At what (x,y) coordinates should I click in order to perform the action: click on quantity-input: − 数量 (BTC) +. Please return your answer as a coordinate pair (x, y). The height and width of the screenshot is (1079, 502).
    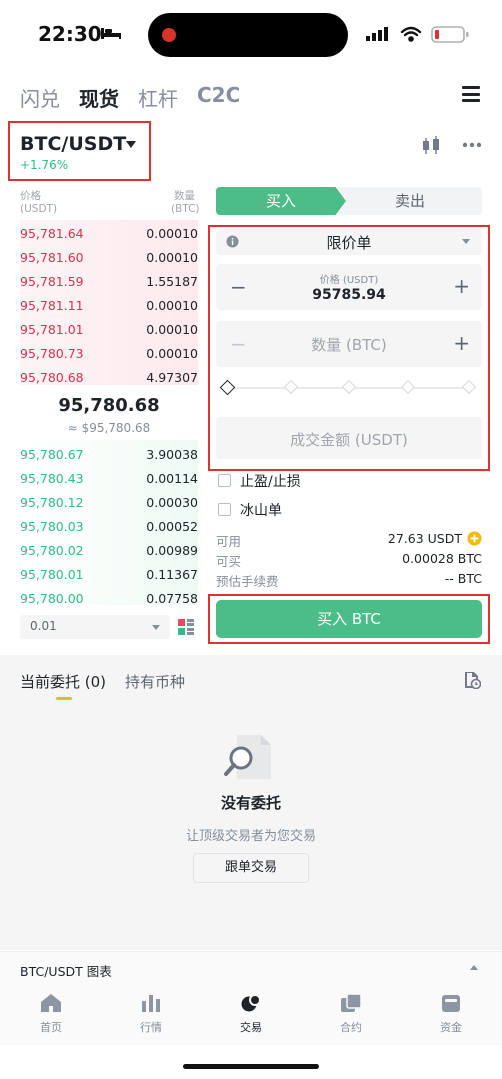
    Looking at the image, I should click on (349, 344).